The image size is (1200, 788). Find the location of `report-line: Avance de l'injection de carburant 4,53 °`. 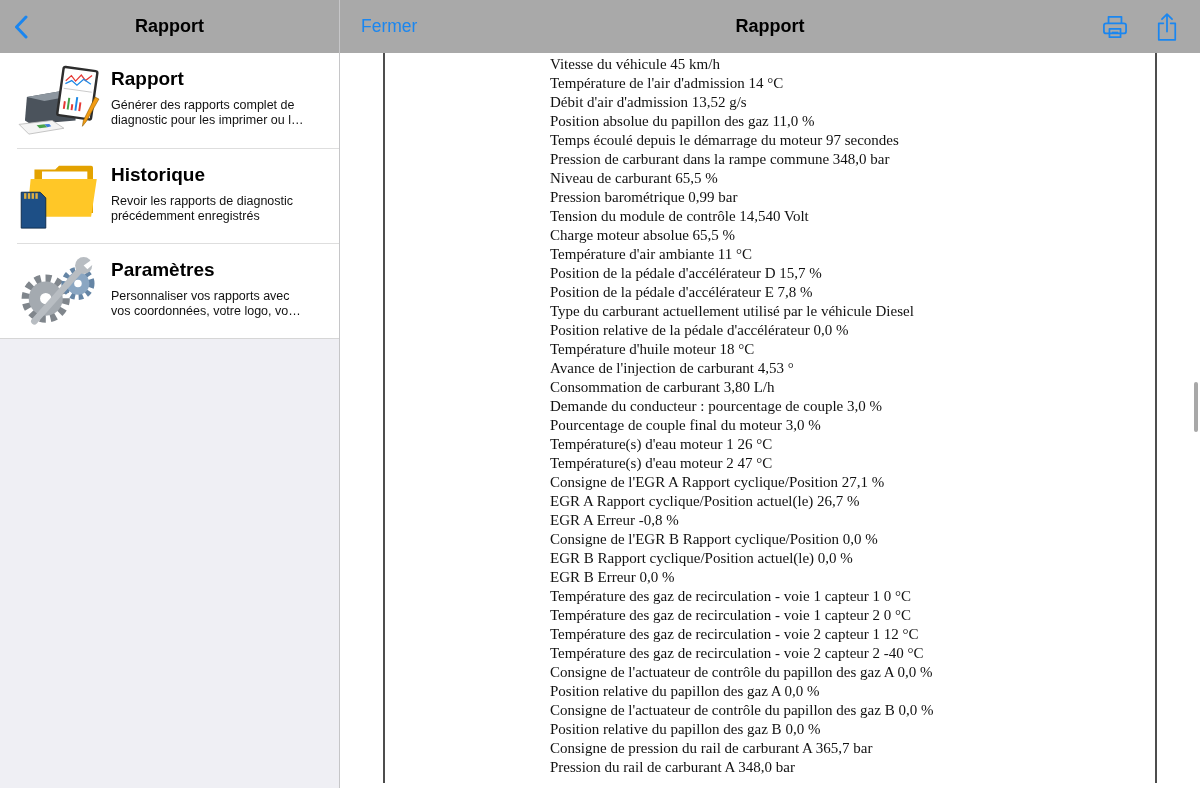

report-line: Avance de l'injection de carburant 4,53 ° is located at coordinates (672, 368).